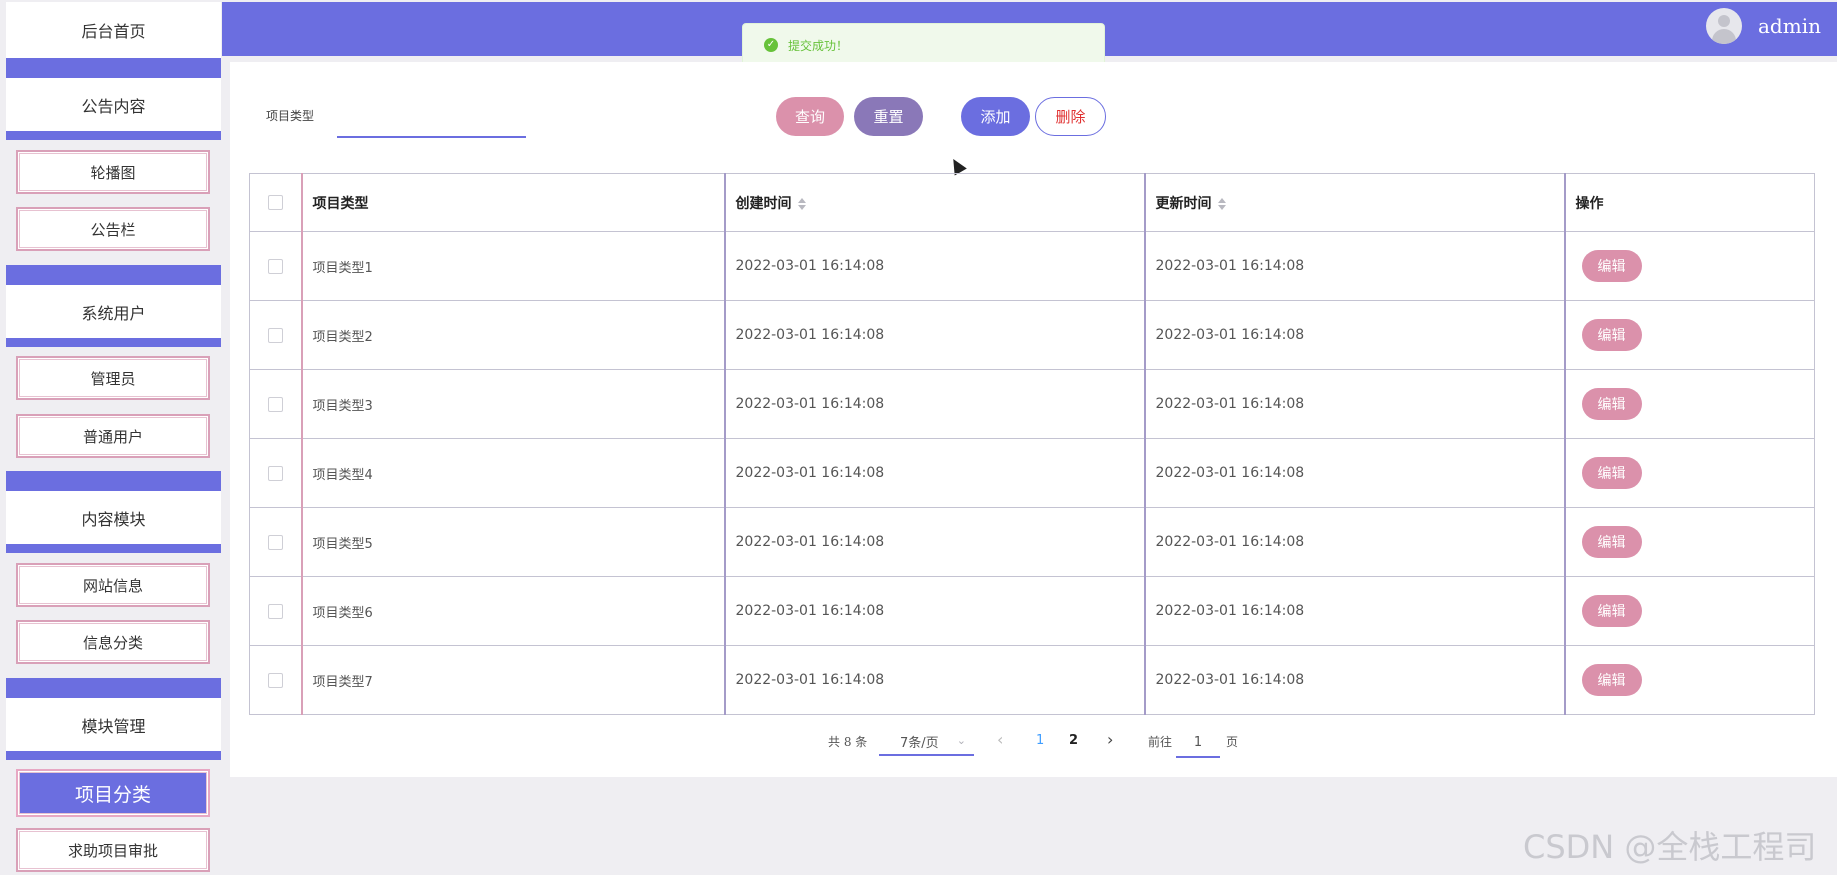 This screenshot has width=1837, height=875. I want to click on sidebar-item-label: 公告栏, so click(113, 229).